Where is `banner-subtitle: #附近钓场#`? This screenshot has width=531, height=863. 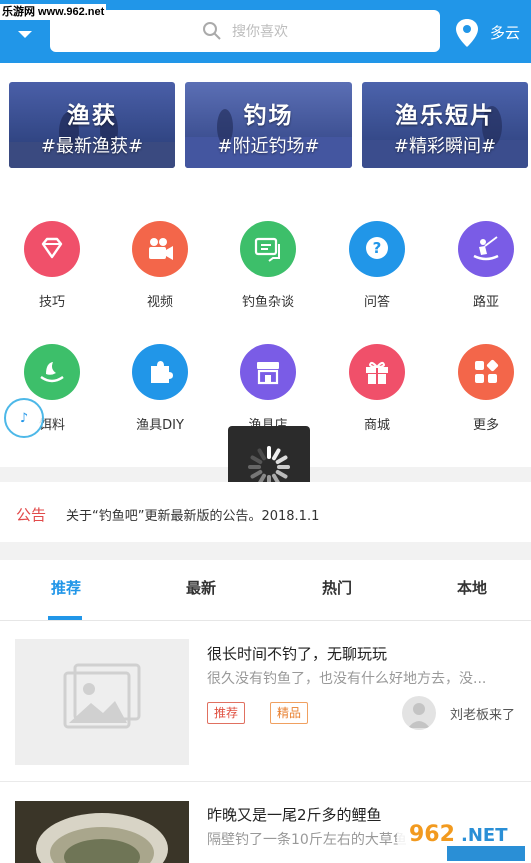
banner-subtitle: #附近钓场# is located at coordinates (268, 146).